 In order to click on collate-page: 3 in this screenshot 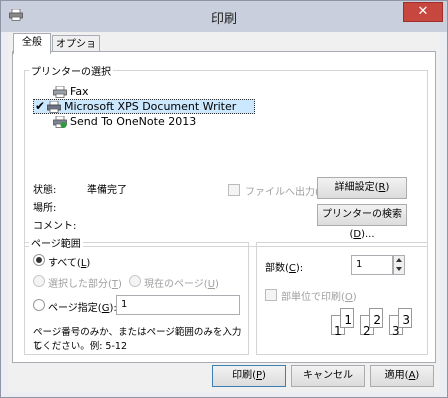, I will do `click(405, 318)`.